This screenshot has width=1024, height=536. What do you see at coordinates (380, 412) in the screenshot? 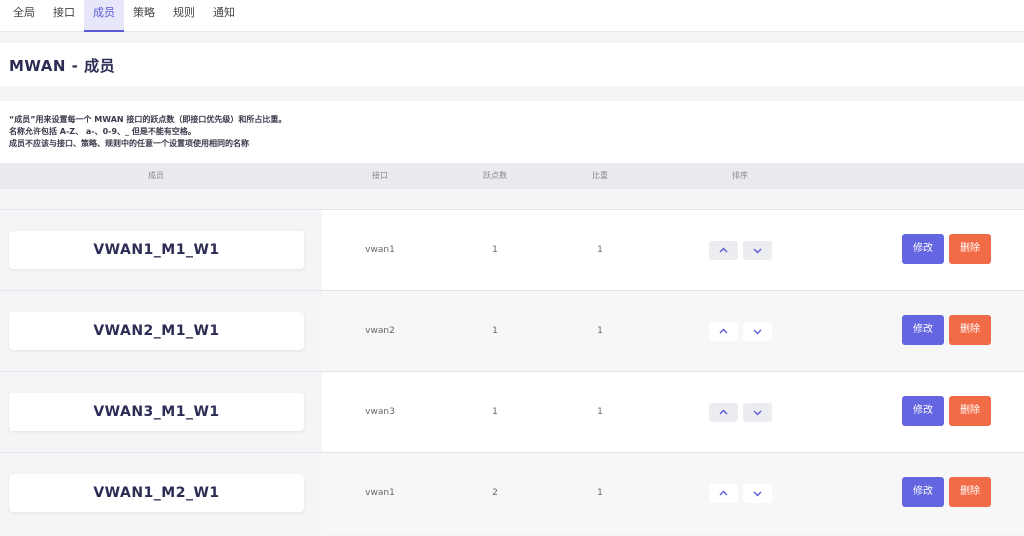
I see `interface-cell: vwan3` at bounding box center [380, 412].